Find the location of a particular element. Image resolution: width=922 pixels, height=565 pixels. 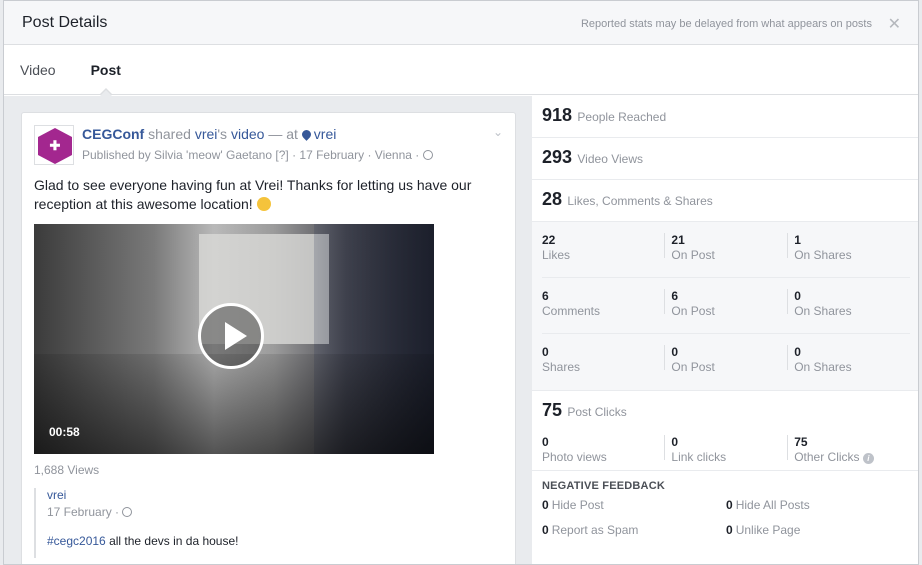

video-link: video is located at coordinates (247, 134).